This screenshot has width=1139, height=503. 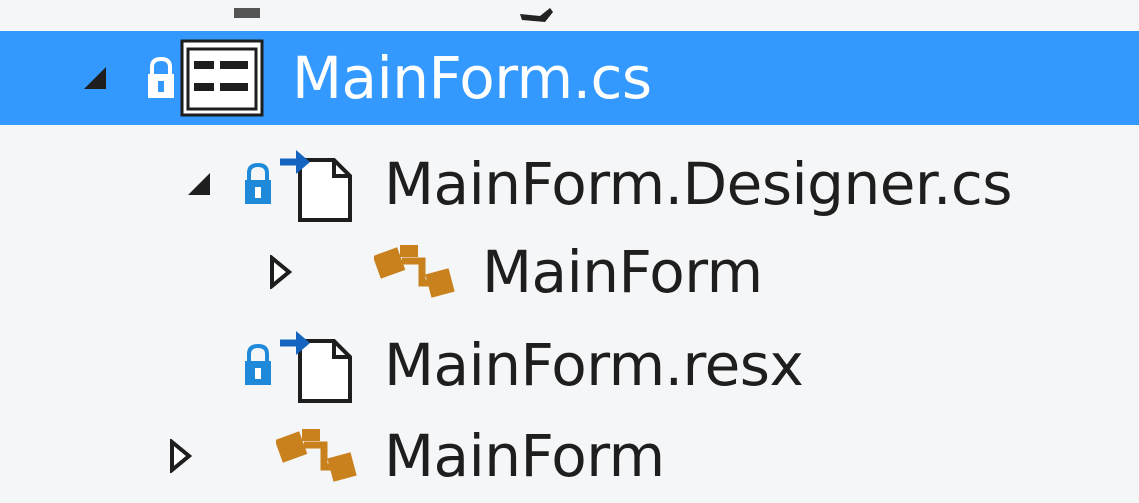 I want to click on tree-item-label: MainForm.cs, so click(x=472, y=78).